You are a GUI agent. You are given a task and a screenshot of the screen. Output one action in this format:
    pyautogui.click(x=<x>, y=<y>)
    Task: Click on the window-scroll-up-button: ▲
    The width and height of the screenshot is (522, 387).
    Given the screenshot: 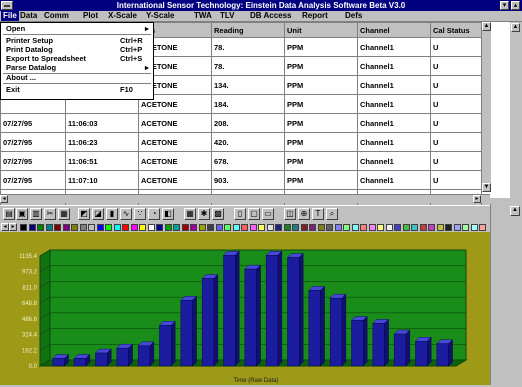 What is the action you would take?
    pyautogui.click(x=515, y=27)
    